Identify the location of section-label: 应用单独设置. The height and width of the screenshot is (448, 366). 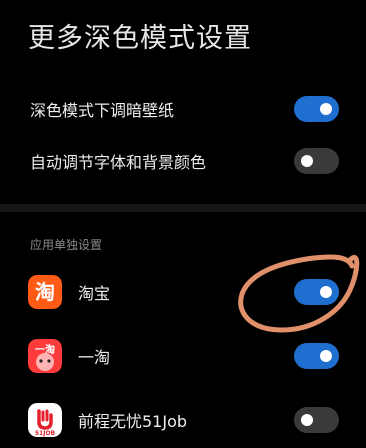
(66, 245).